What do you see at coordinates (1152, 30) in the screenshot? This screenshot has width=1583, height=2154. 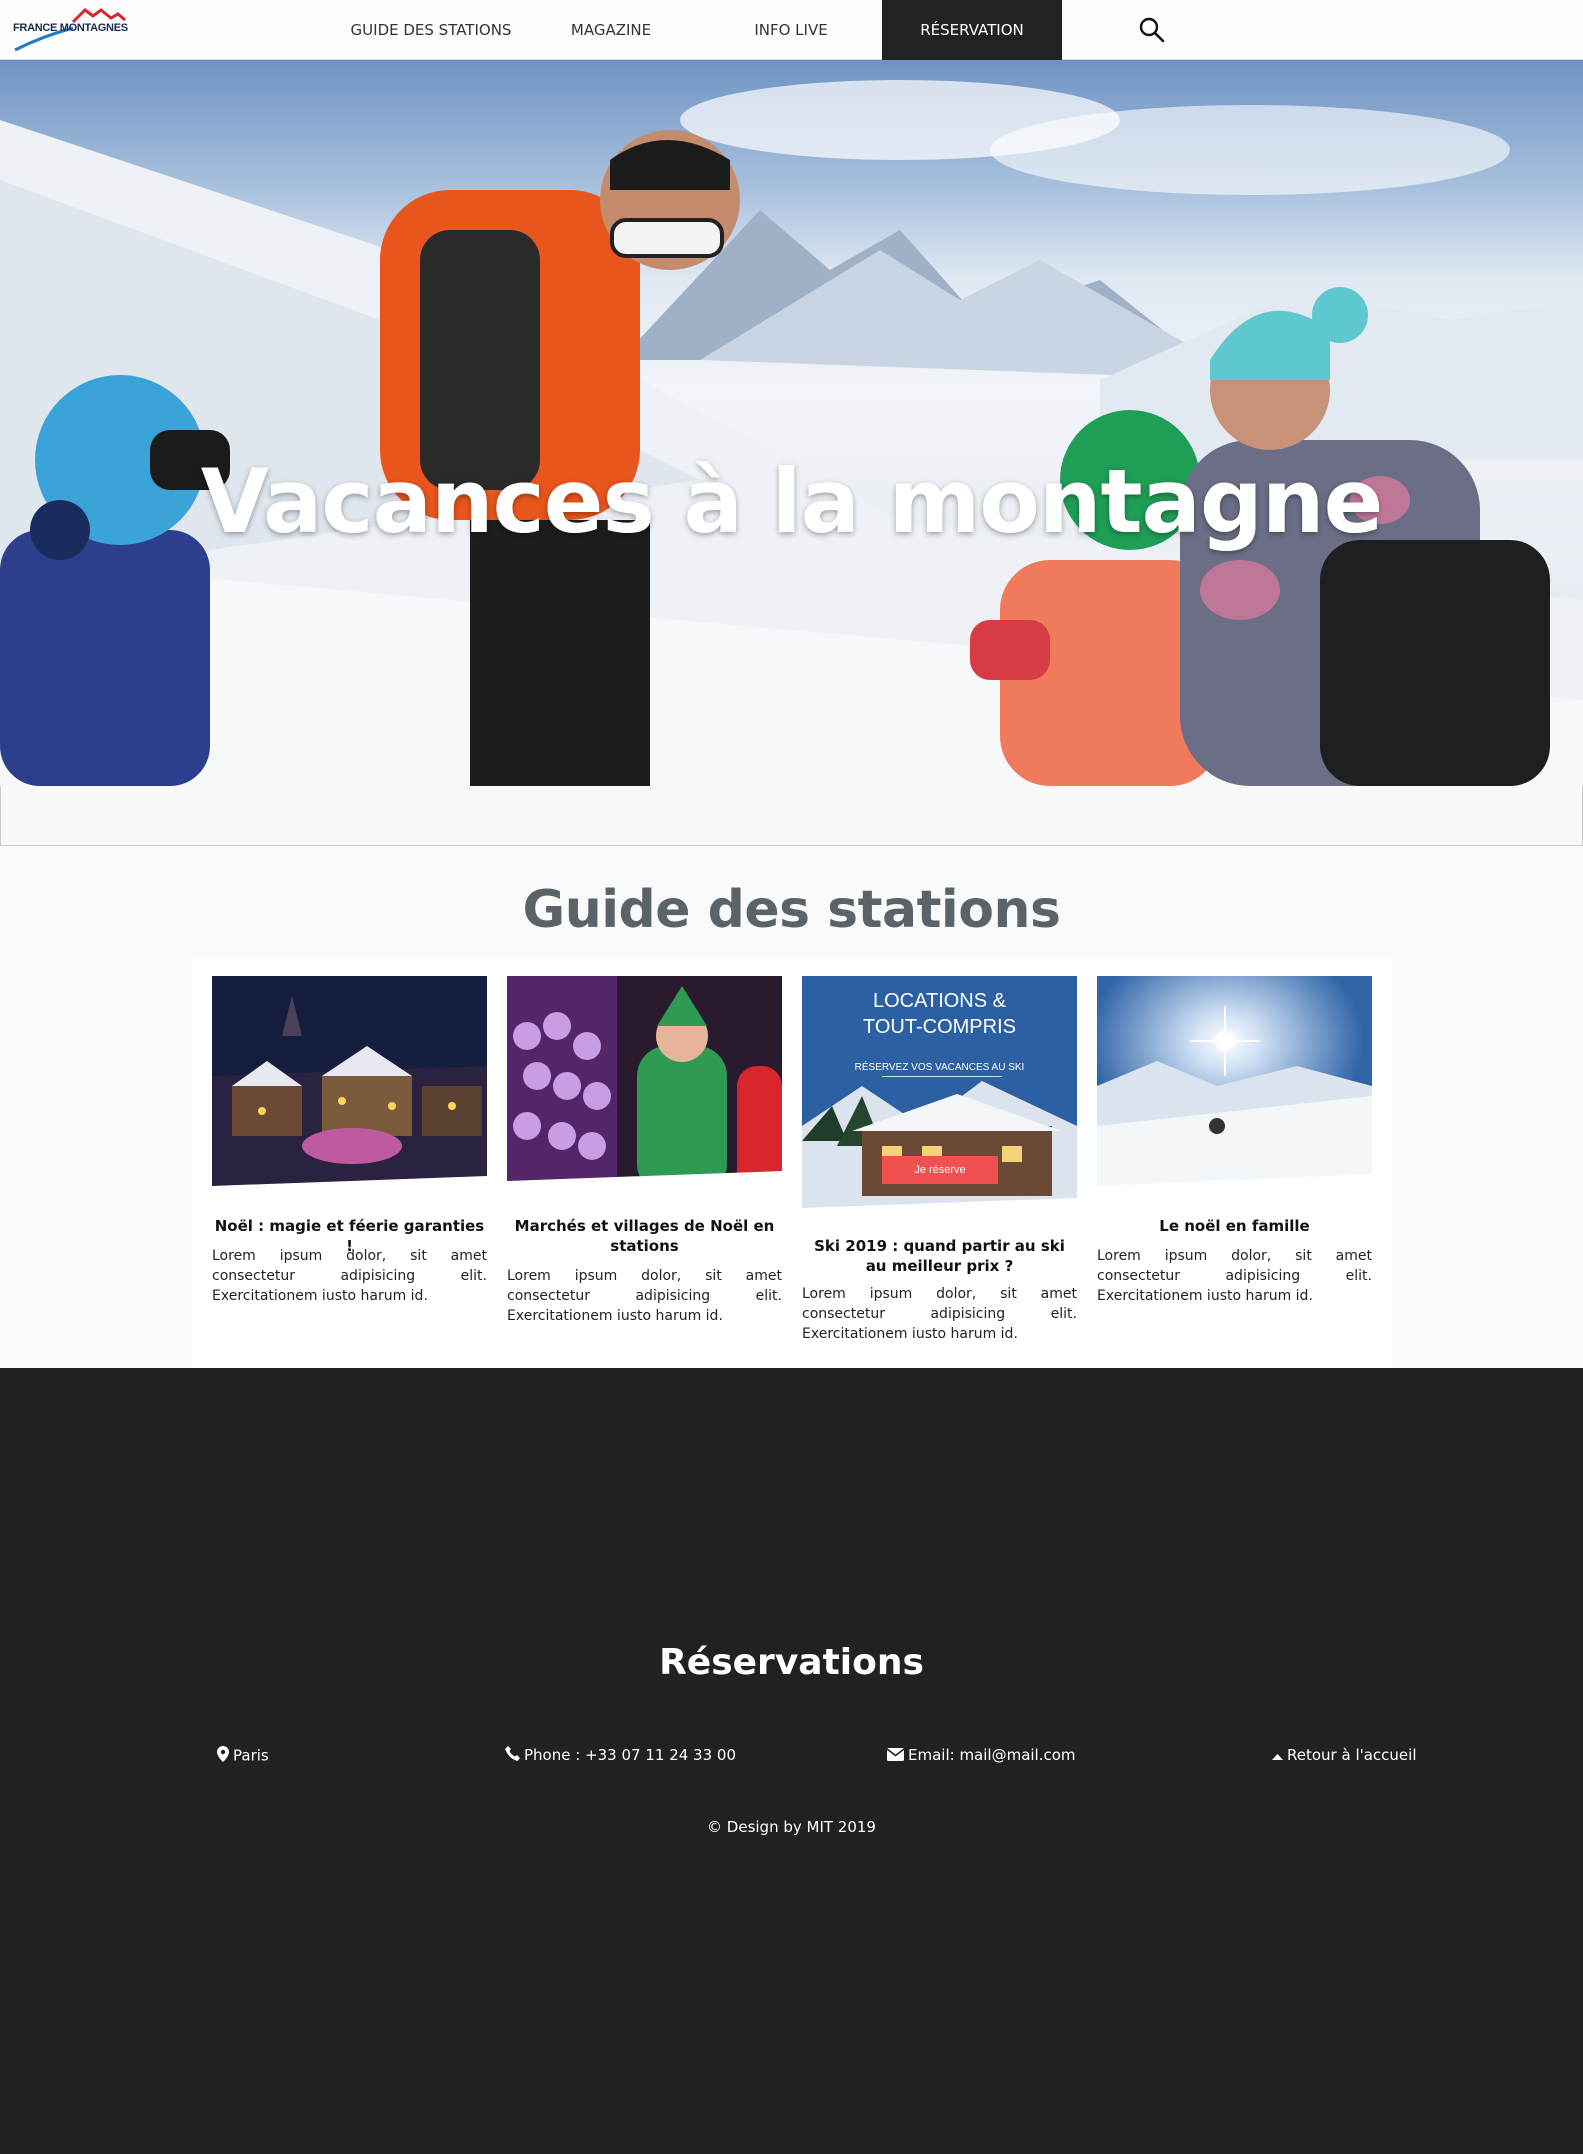 I see `search-icon` at bounding box center [1152, 30].